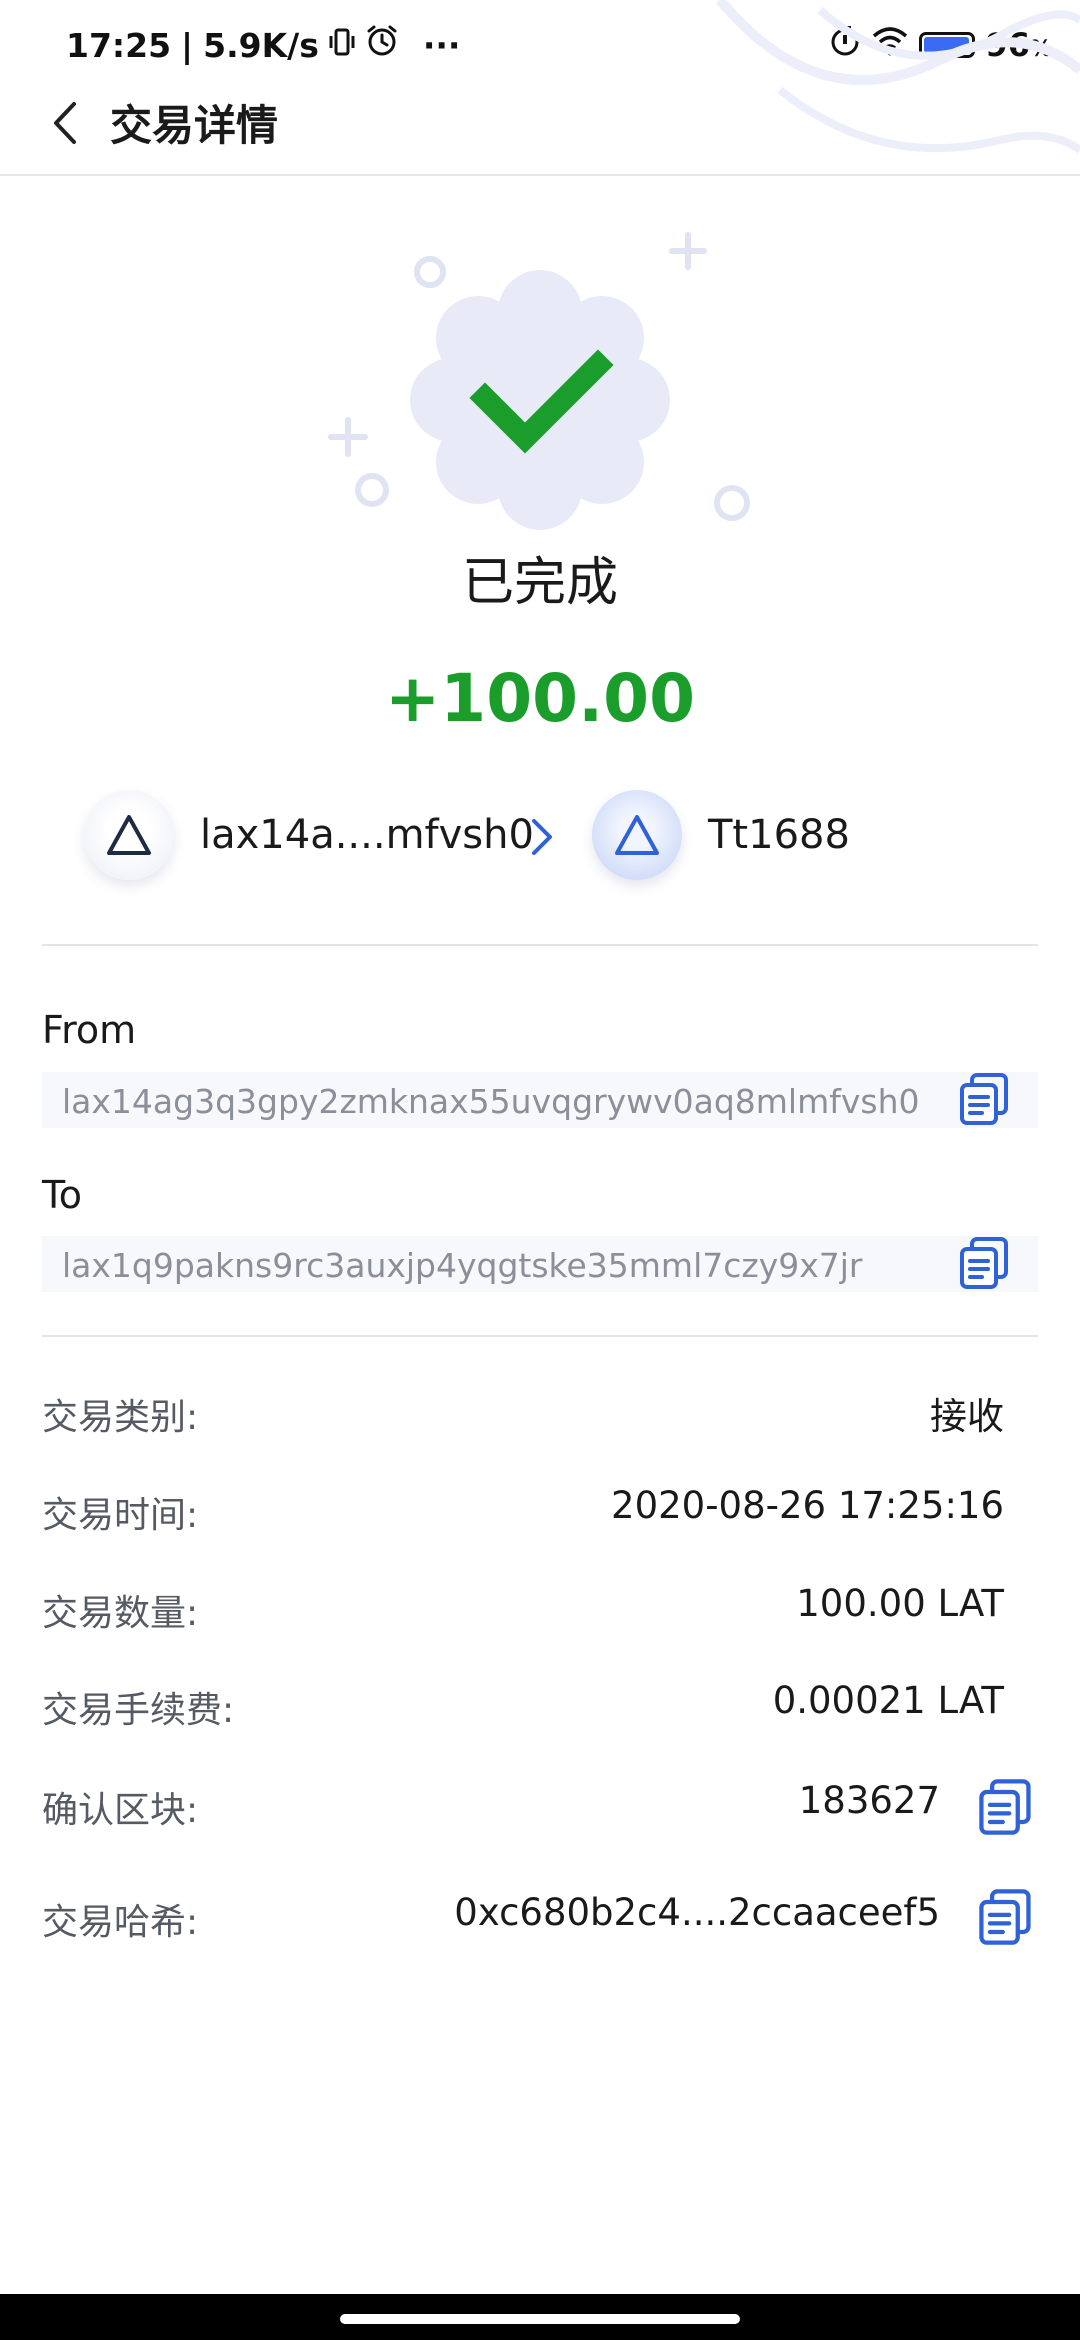 This screenshot has height=2340, width=1080. I want to click on block-value: 183627, so click(869, 1800).